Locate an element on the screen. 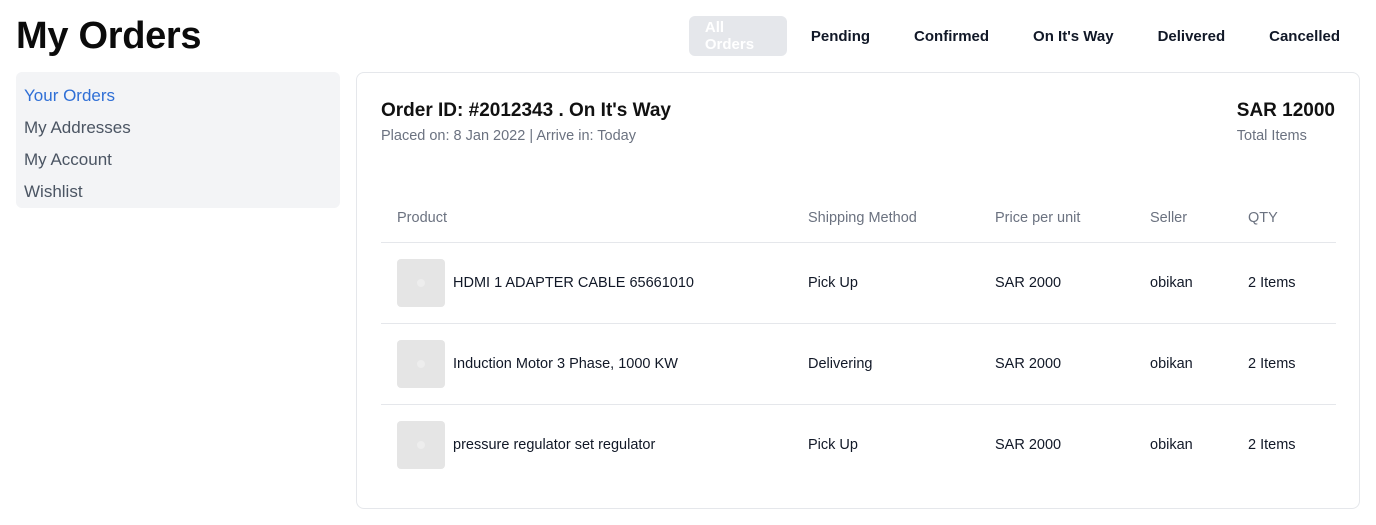 The image size is (1376, 525). tab-delivered: Delivered is located at coordinates (1192, 36).